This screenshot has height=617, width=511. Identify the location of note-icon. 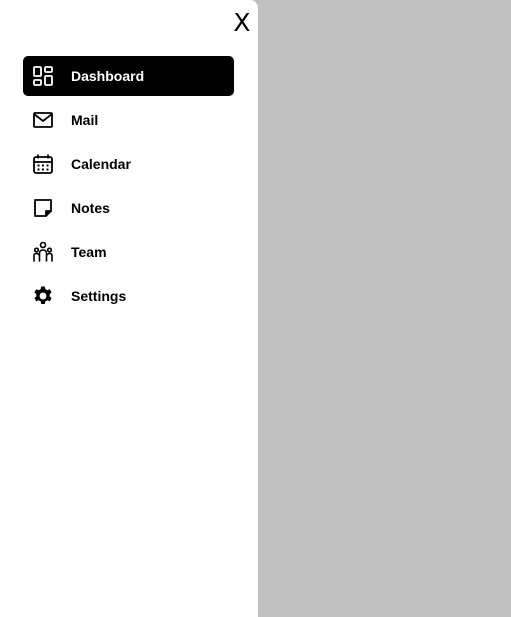
(43, 208).